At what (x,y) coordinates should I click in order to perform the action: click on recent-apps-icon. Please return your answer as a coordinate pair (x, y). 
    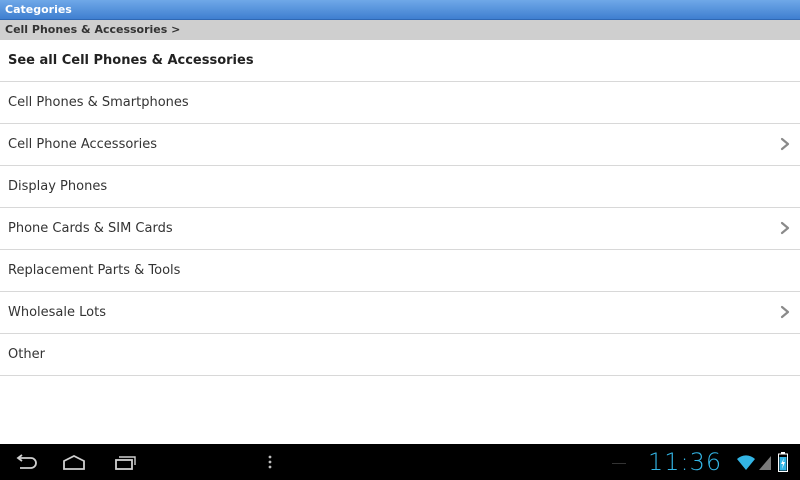
    Looking at the image, I should click on (124, 462).